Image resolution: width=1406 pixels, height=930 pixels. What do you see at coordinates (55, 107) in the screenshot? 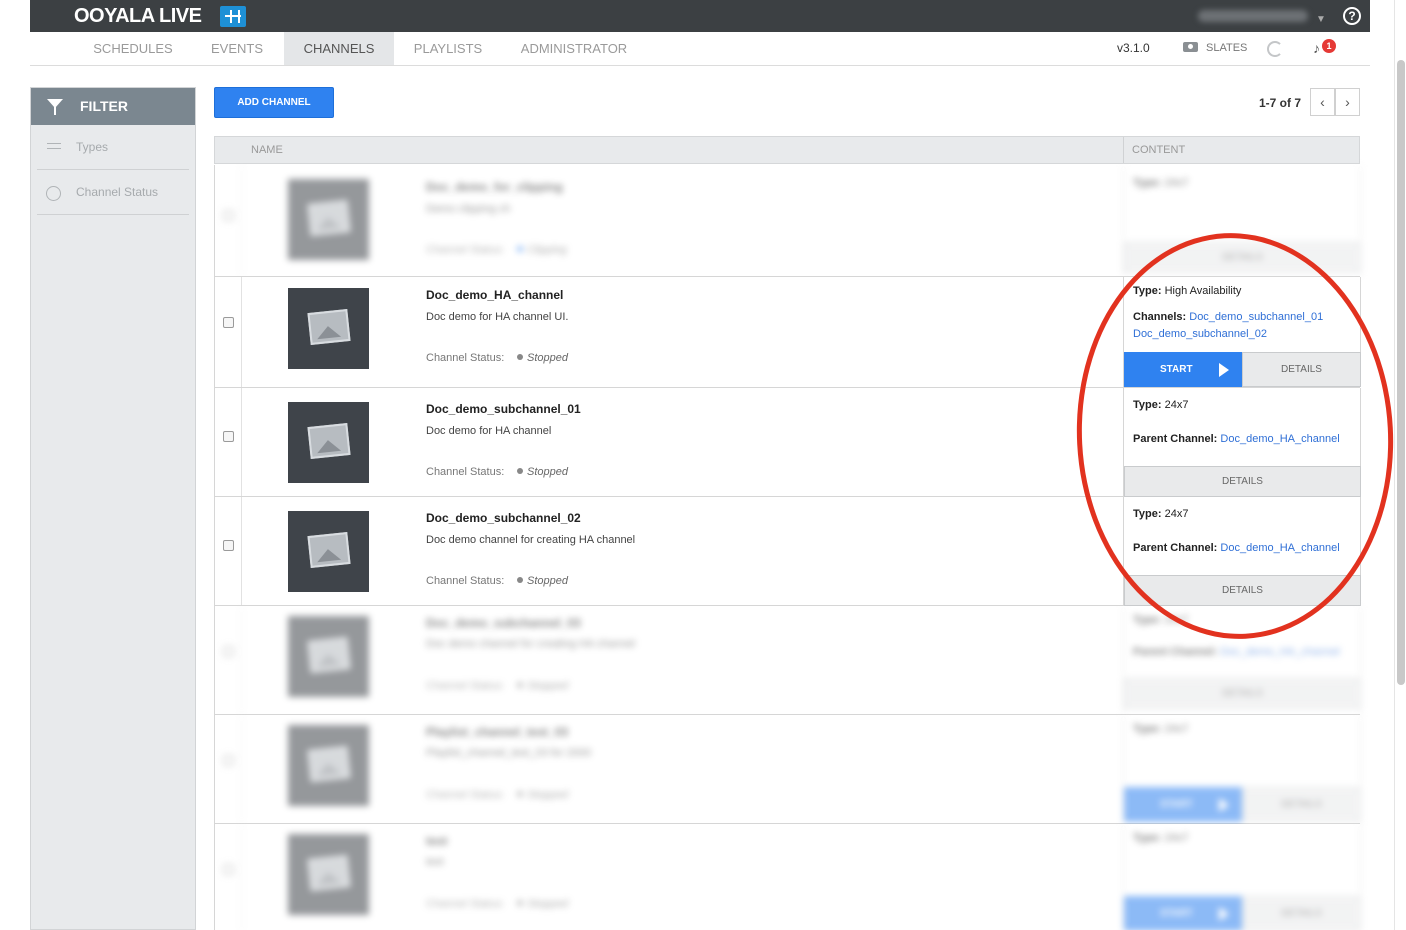
I see `funnel-icon` at bounding box center [55, 107].